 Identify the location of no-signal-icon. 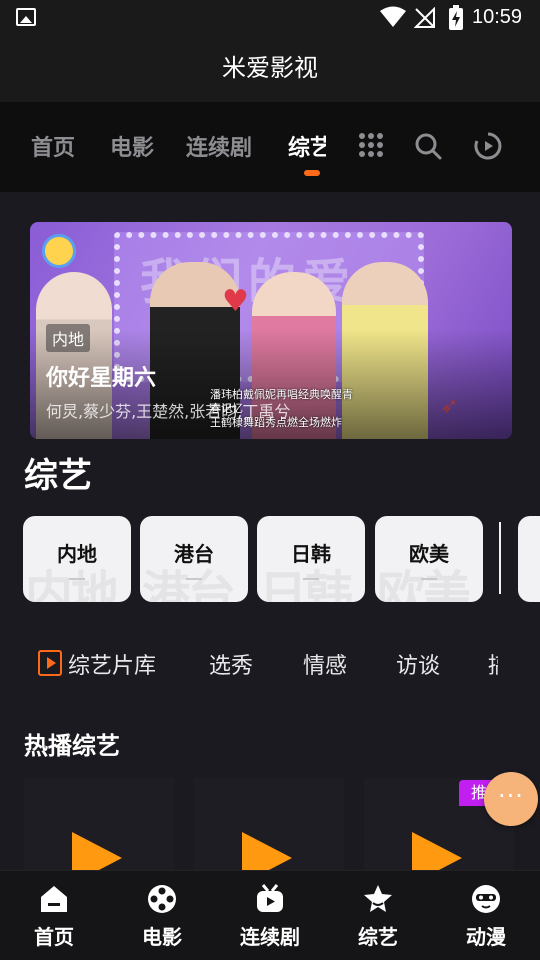
(424, 17).